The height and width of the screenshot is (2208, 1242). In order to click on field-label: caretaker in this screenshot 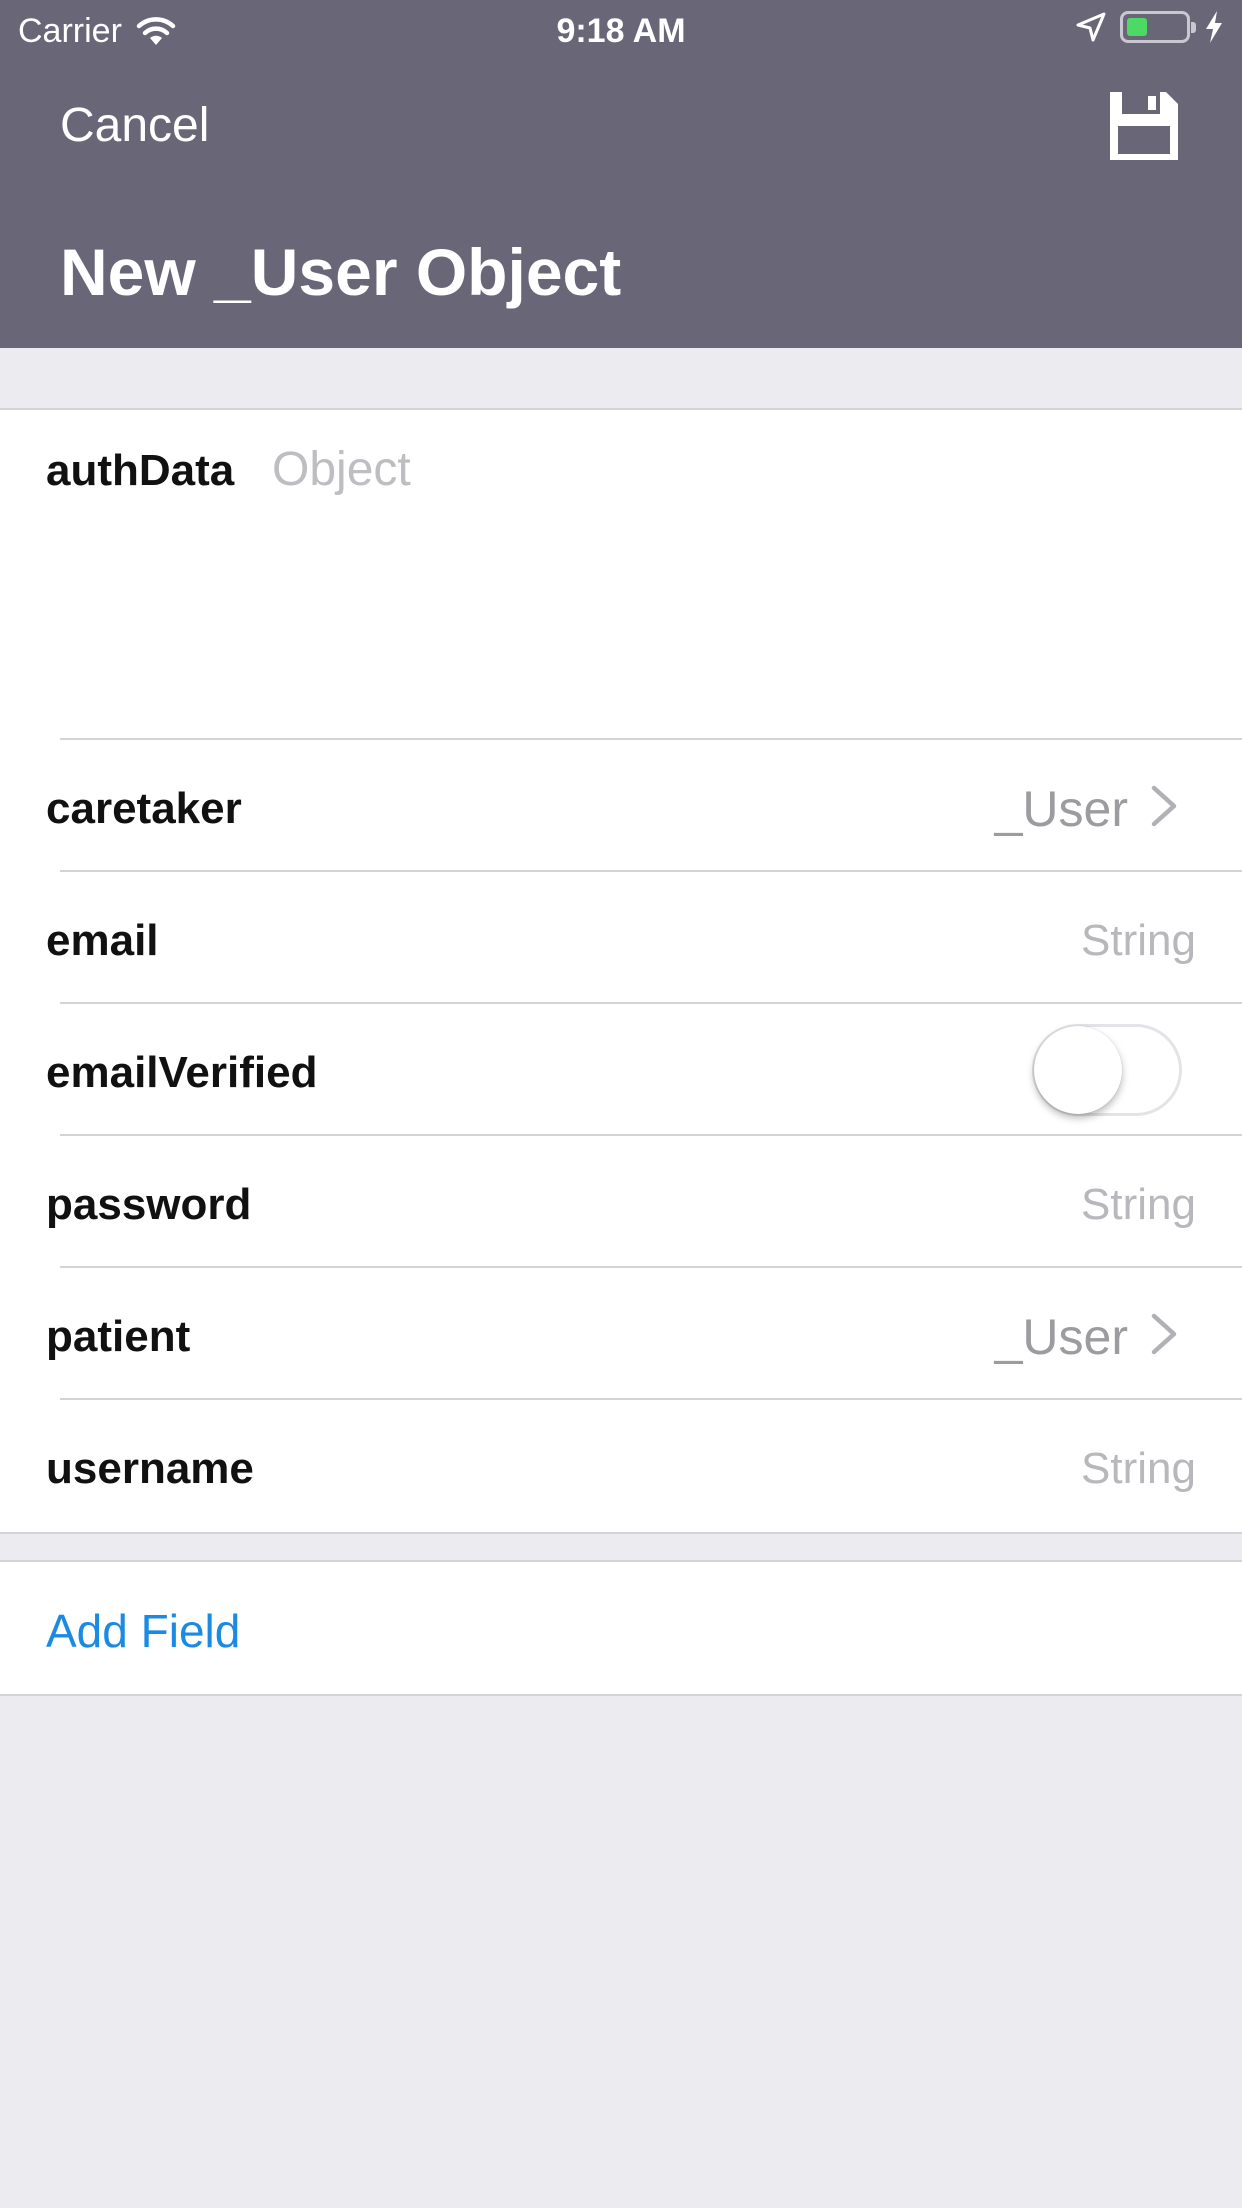, I will do `click(144, 808)`.